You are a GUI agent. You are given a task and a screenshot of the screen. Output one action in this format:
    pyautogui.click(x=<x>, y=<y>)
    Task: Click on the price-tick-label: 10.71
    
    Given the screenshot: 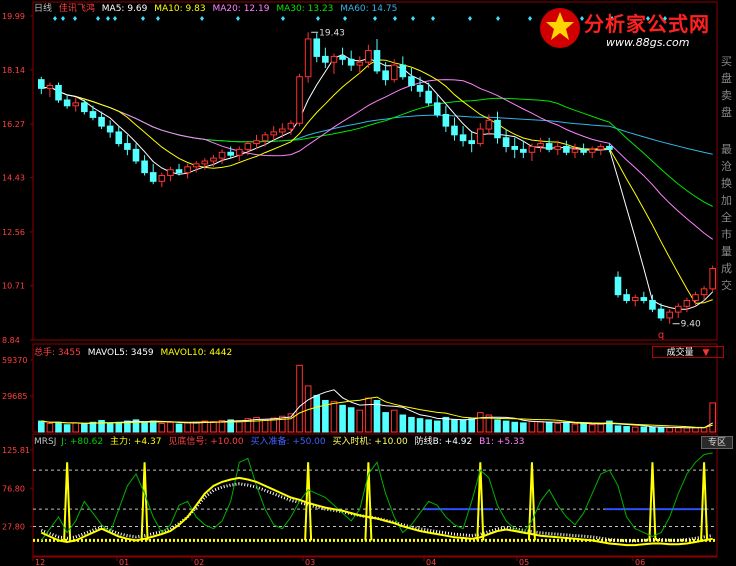 What is the action you would take?
    pyautogui.click(x=13, y=286)
    